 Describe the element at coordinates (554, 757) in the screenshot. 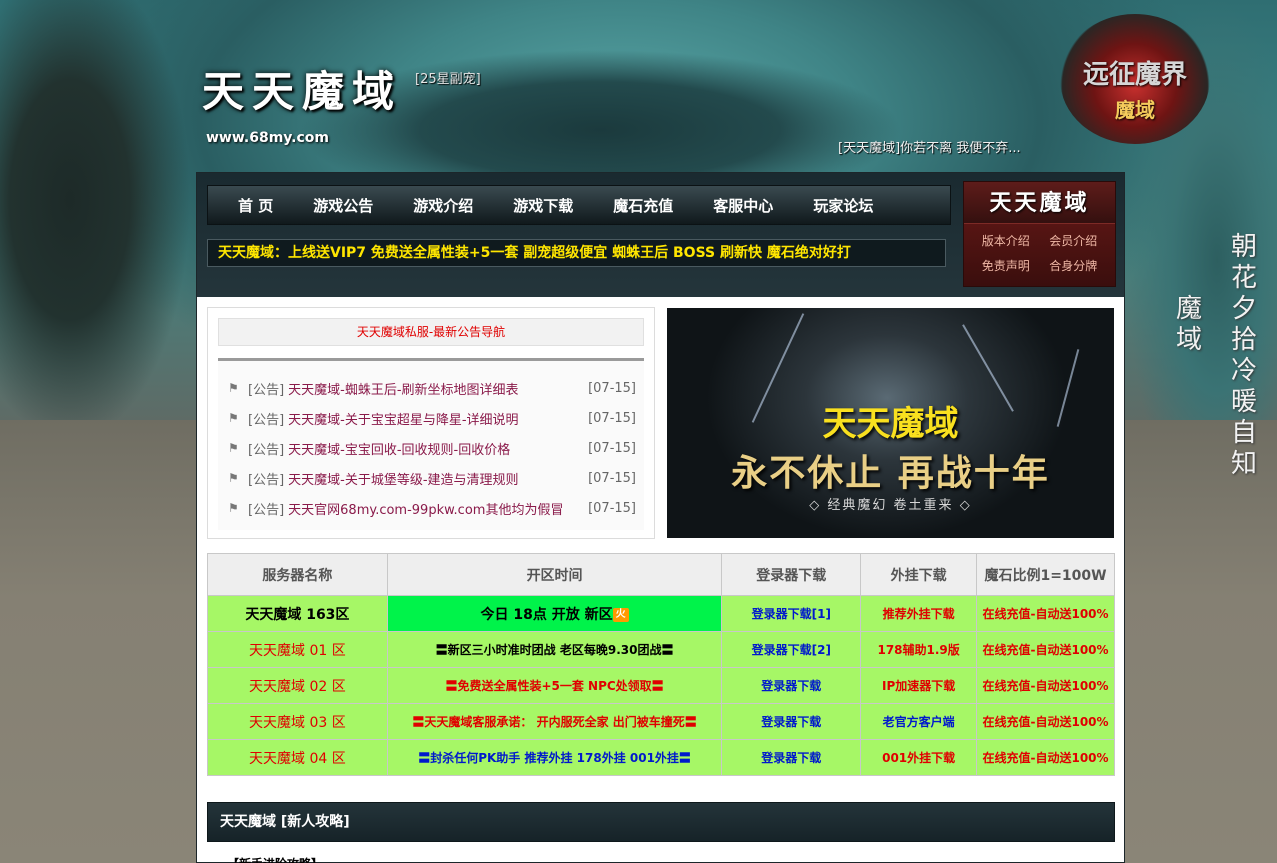

I see `open-time: 〓封杀任何PK助手 推荐外挂 178外挂 001外挂〓` at that location.